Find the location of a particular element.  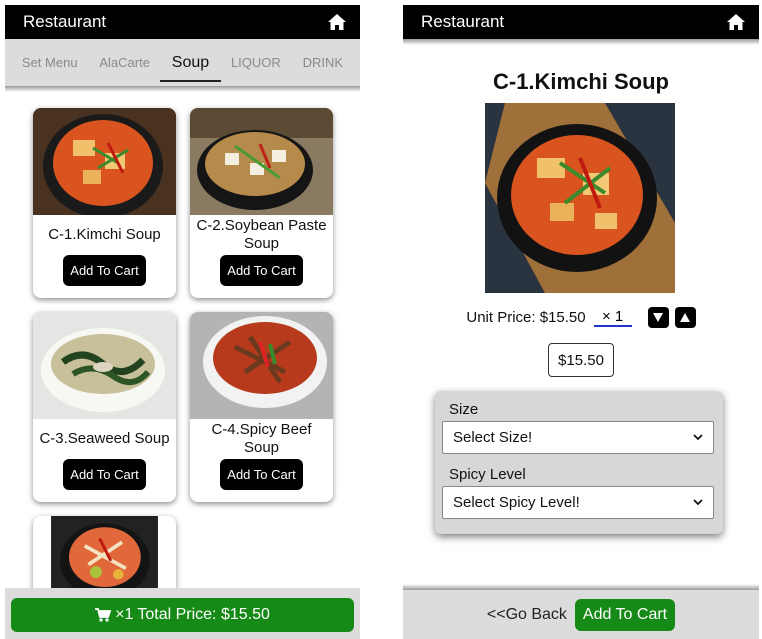

tab-alacarte: AlaCarte is located at coordinates (124, 62).